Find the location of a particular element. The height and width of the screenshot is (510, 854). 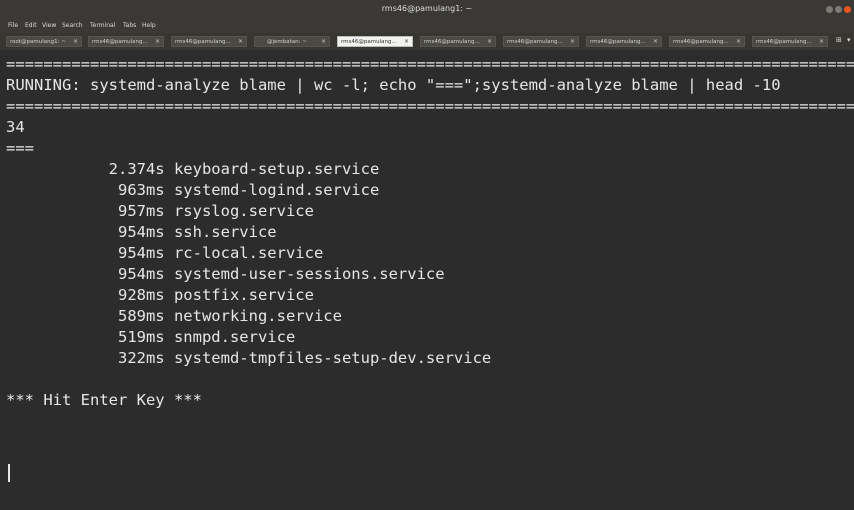

tab-7: rms46@pamulang... × is located at coordinates (541, 41).